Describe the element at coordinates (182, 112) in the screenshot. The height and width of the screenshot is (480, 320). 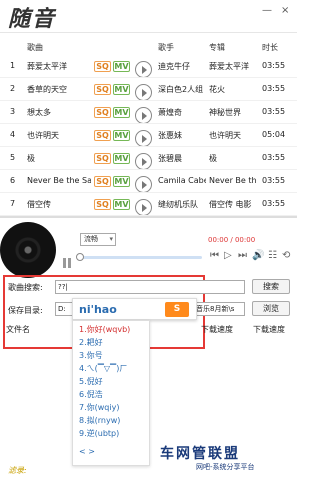
I see `song-artist: 萧煌奇` at that location.